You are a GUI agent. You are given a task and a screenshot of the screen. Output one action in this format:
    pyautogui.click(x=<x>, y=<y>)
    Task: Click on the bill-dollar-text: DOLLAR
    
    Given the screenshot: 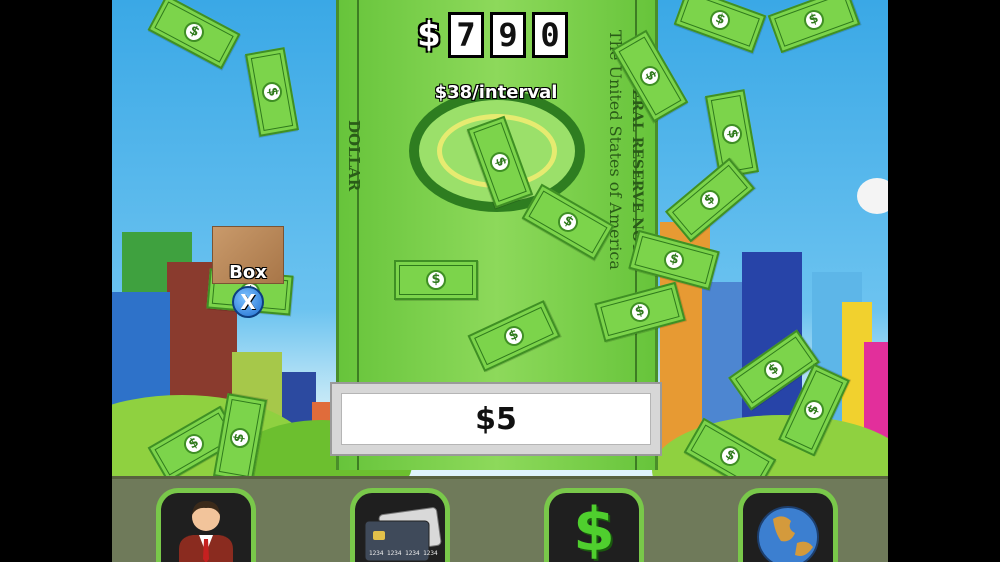 What is the action you would take?
    pyautogui.click(x=354, y=156)
    